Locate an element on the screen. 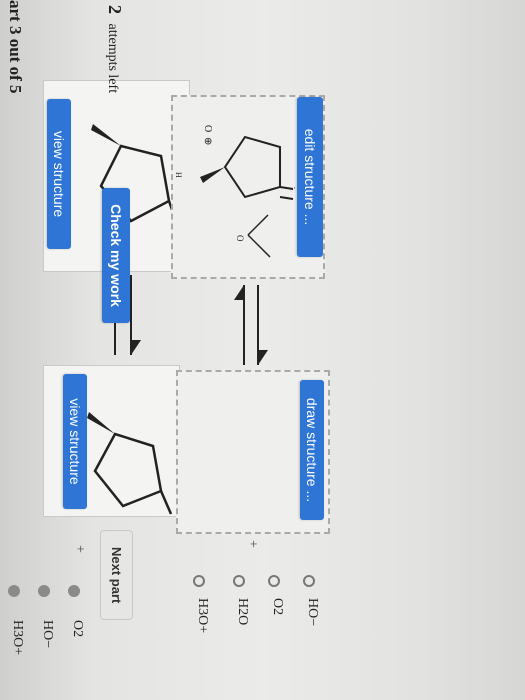 Image resolution: width=525 pixels, height=700 pixels. view-structure-button-2: view structure is located at coordinates (75, 441).